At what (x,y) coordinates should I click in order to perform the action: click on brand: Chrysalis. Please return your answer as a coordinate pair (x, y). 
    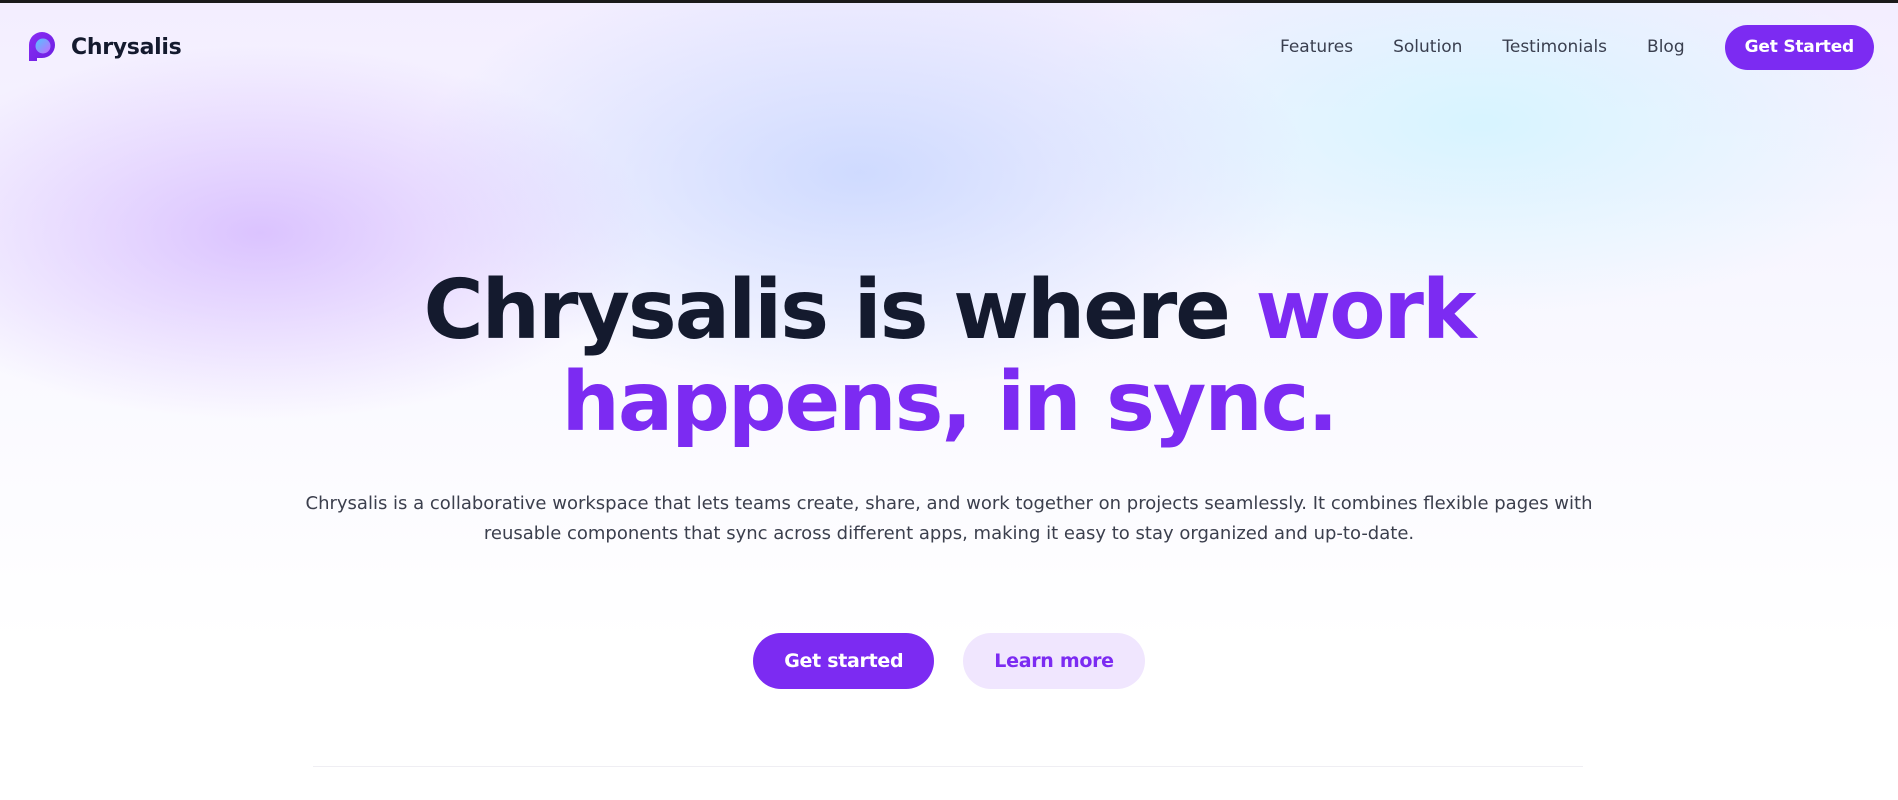
    Looking at the image, I should click on (104, 47).